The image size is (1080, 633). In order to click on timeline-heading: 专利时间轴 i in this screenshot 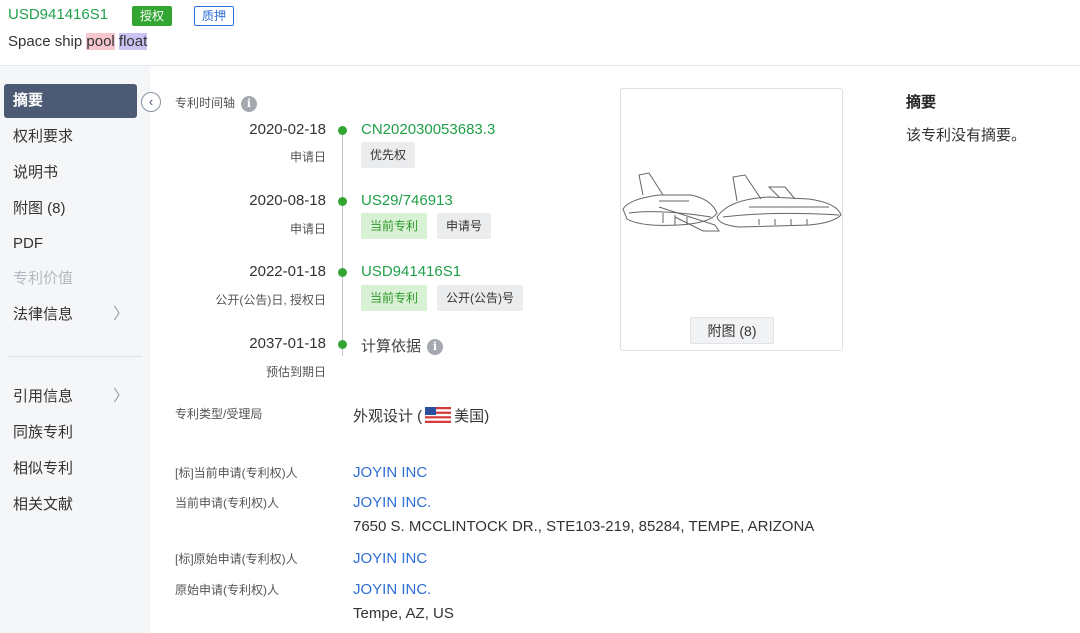, I will do `click(216, 103)`.